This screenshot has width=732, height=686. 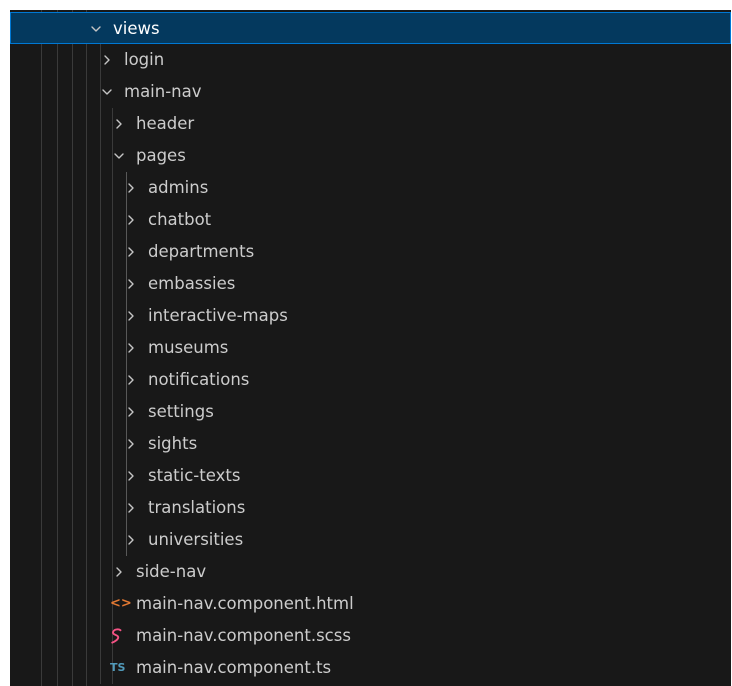 I want to click on folder-name: views, so click(x=136, y=28).